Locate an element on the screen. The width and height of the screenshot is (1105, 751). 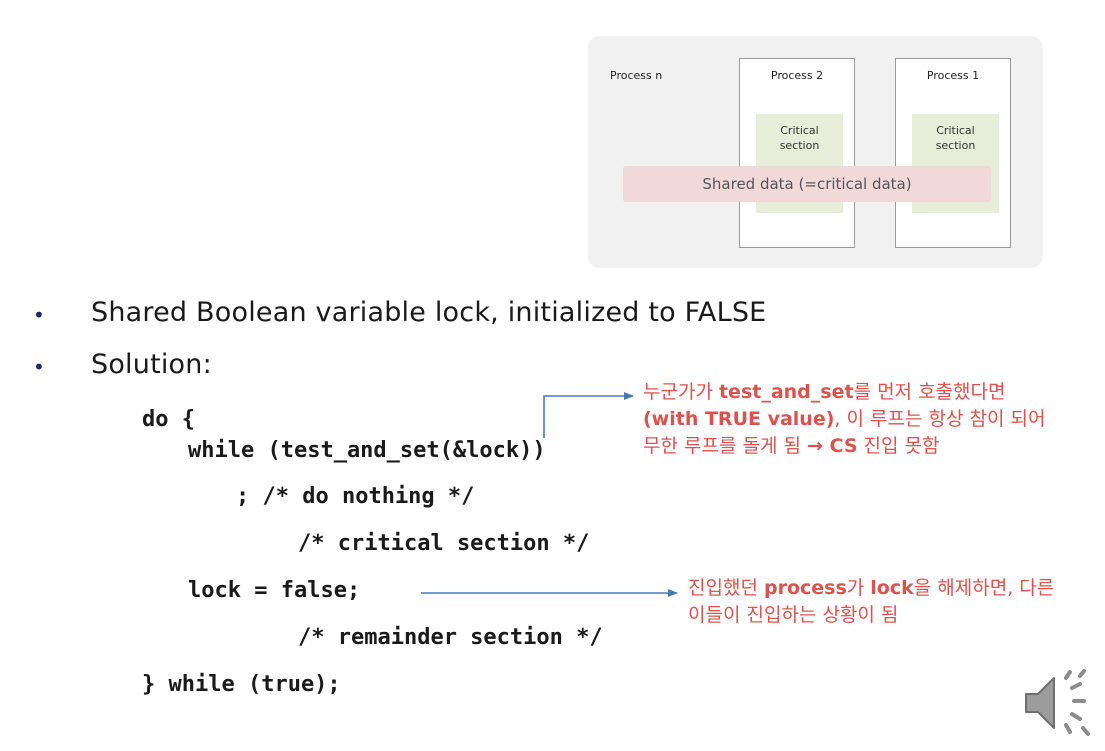
annotation-arrows is located at coordinates (549, 494).